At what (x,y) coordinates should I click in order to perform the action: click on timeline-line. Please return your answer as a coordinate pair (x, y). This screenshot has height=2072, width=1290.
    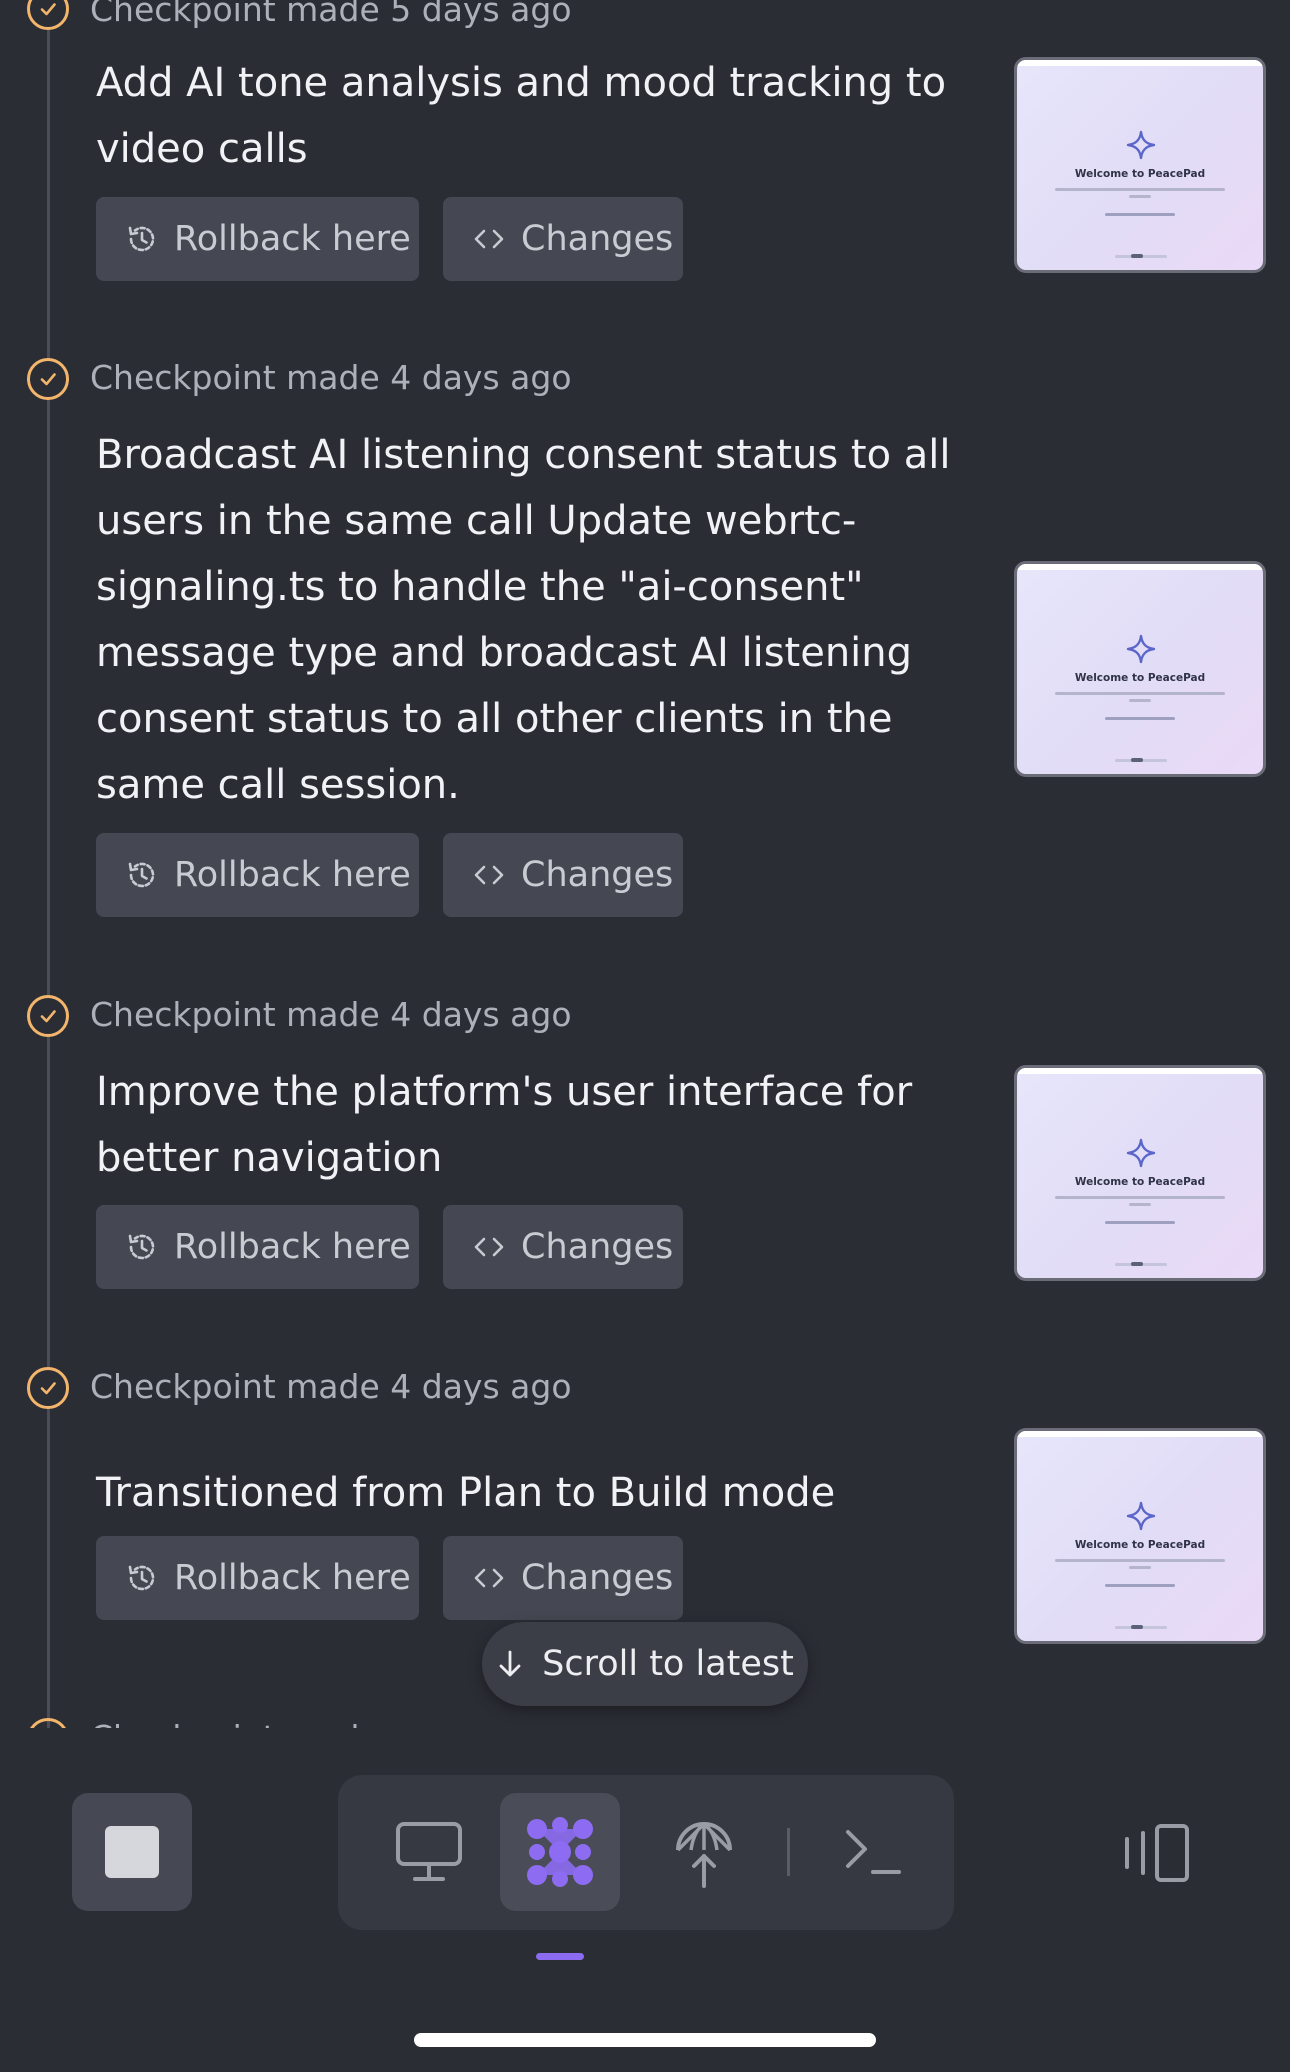
    Looking at the image, I should click on (48, 864).